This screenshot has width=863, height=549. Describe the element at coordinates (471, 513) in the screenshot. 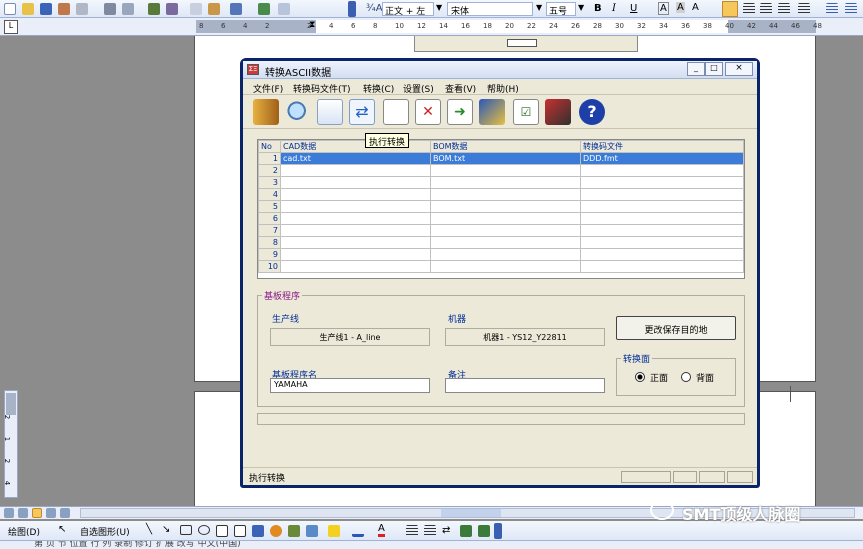

I see `scroll-thumb` at that location.